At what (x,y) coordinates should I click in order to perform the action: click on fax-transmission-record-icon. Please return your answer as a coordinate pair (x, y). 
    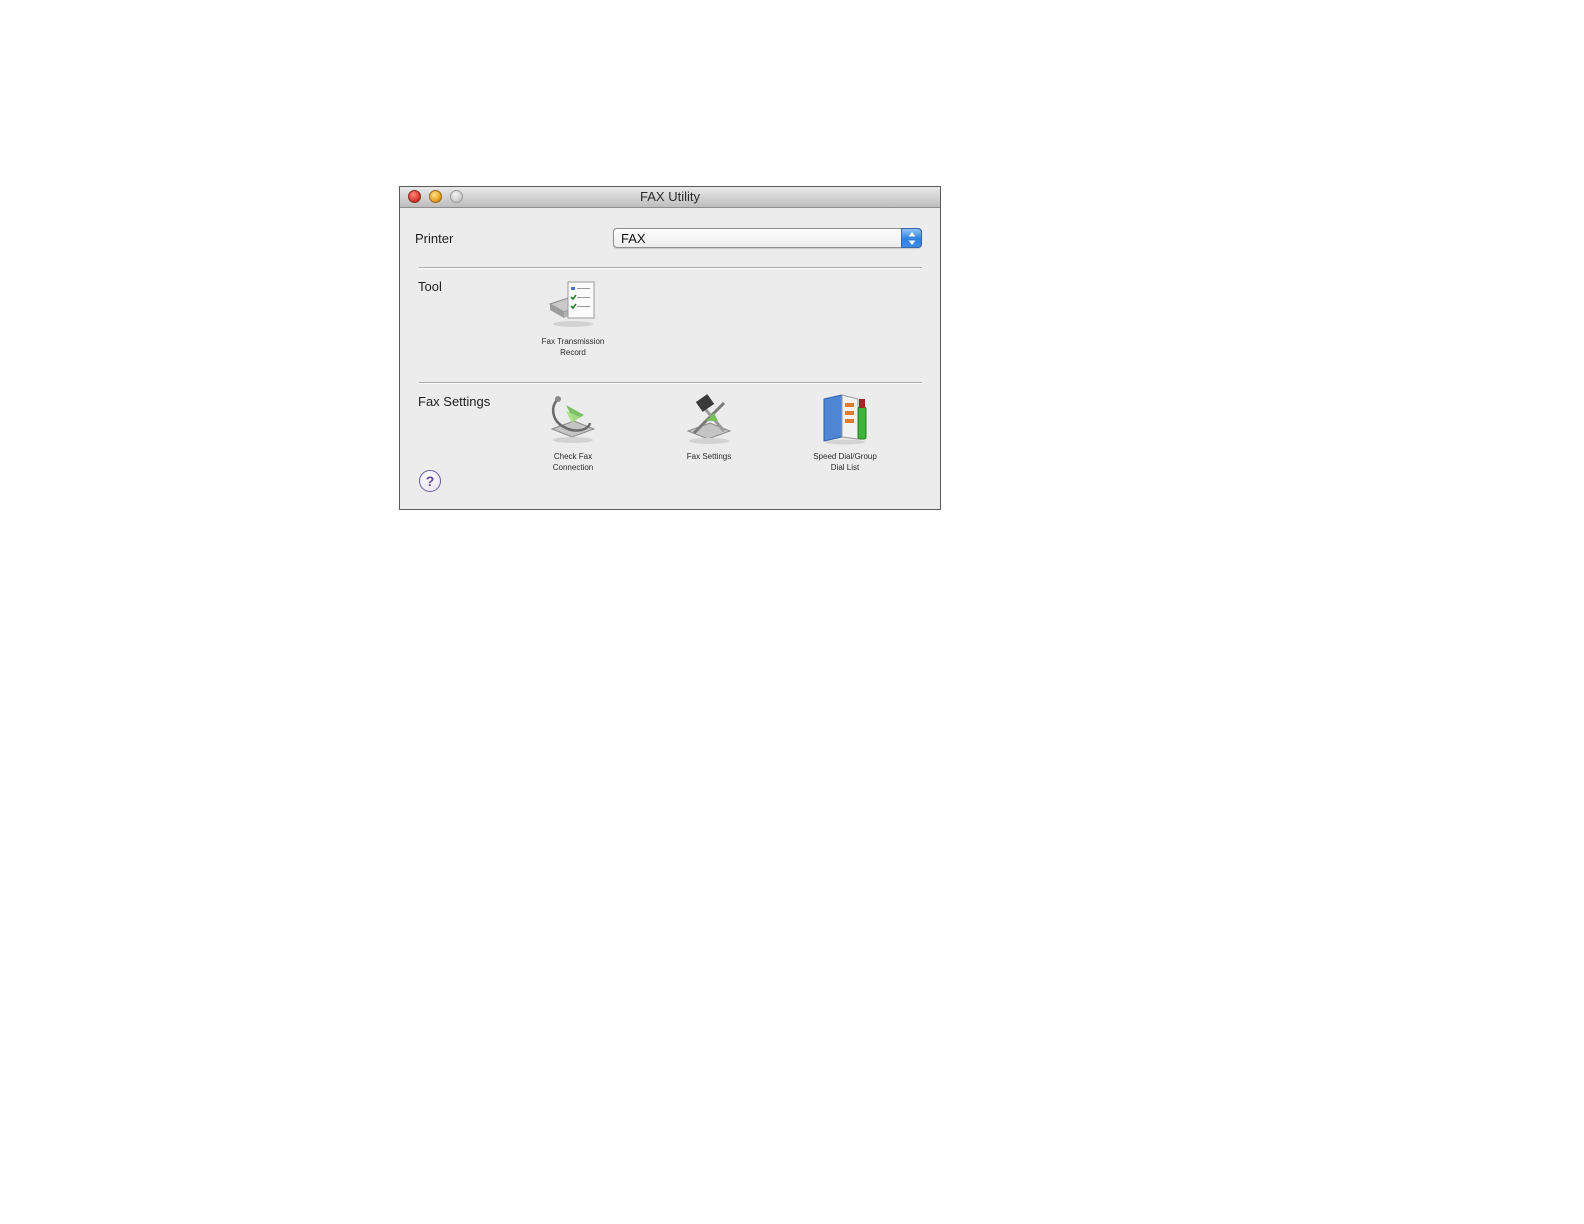
    Looking at the image, I should click on (571, 304).